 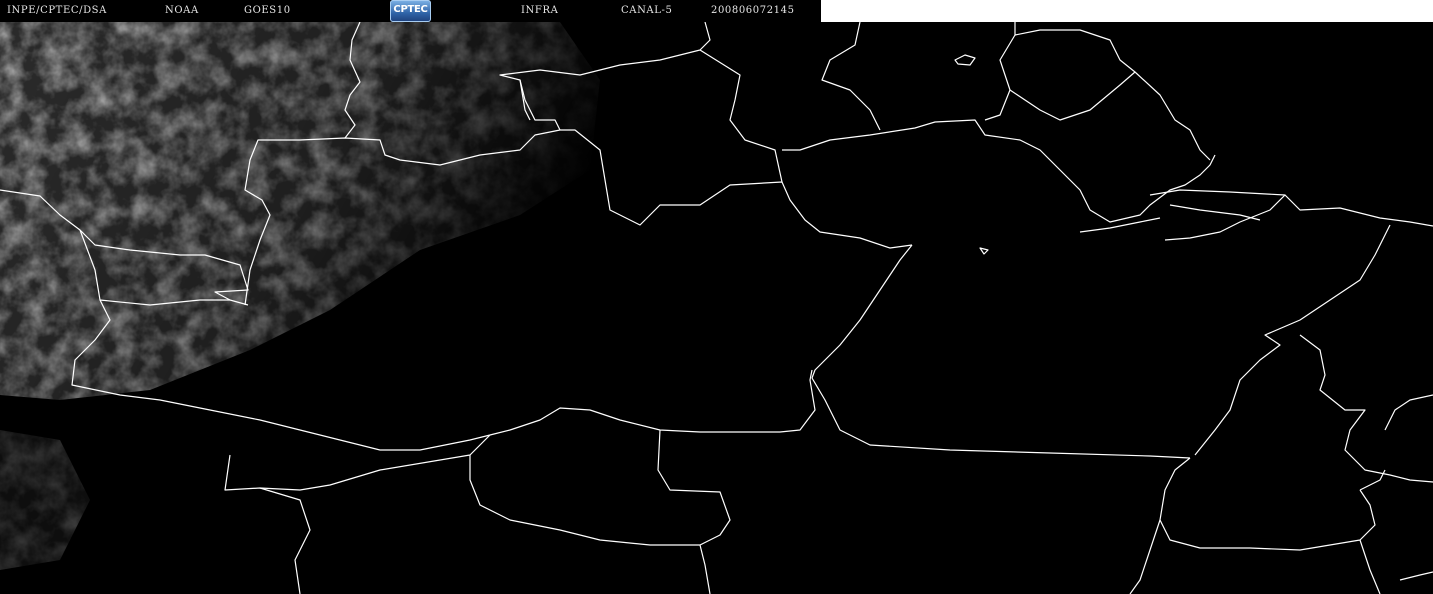 I want to click on header-blank-area, so click(x=1127, y=11).